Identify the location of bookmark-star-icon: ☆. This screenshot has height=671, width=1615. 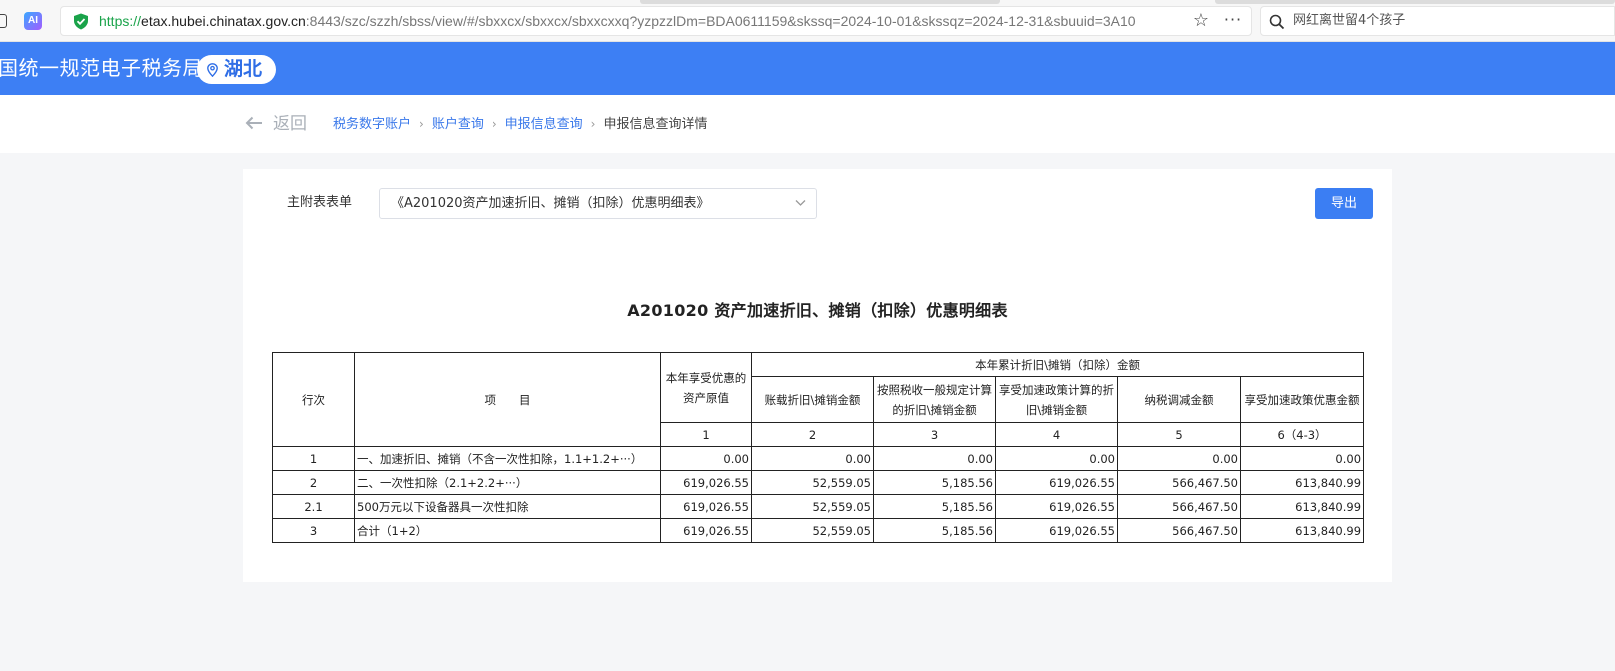
(1201, 21).